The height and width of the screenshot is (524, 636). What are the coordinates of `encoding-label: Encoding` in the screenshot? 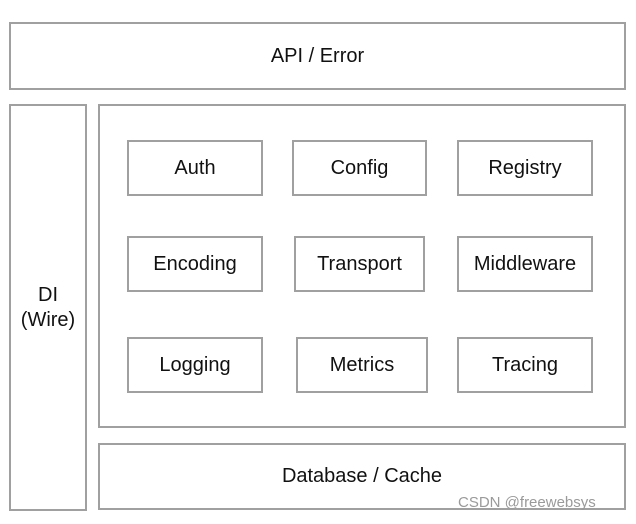 It's located at (195, 263).